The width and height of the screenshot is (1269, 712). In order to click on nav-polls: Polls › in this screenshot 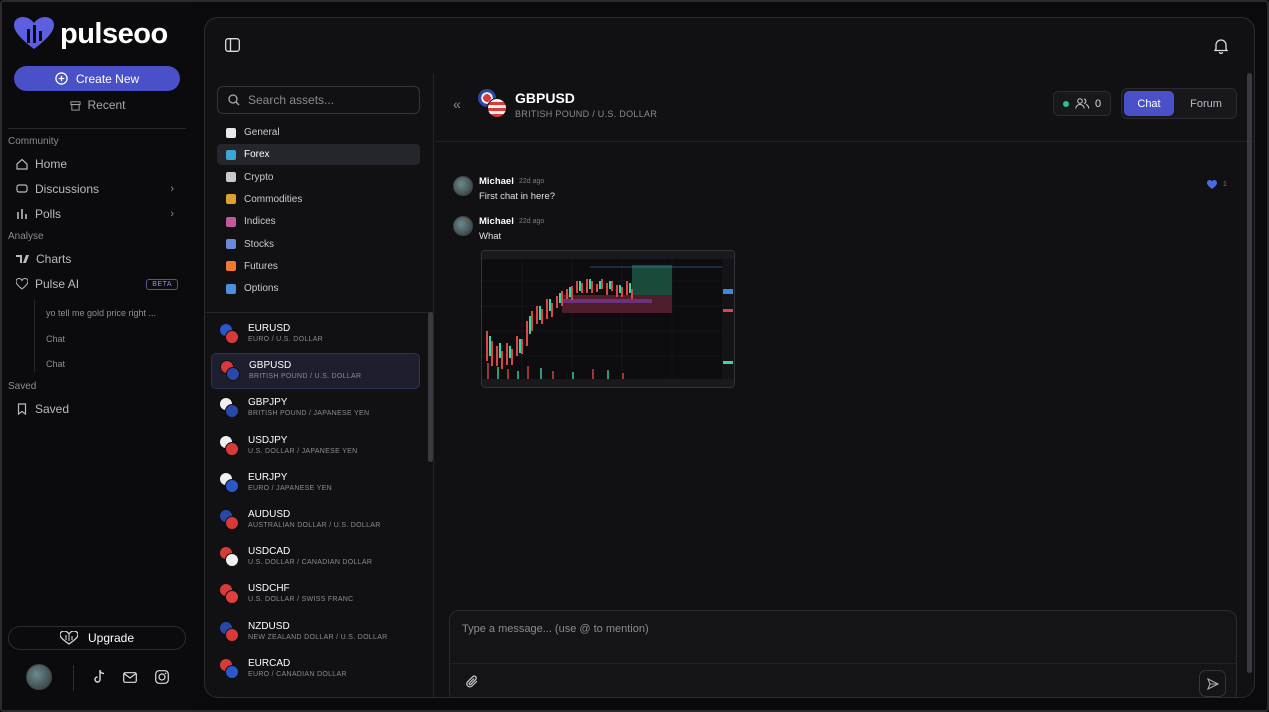, I will do `click(101, 214)`.